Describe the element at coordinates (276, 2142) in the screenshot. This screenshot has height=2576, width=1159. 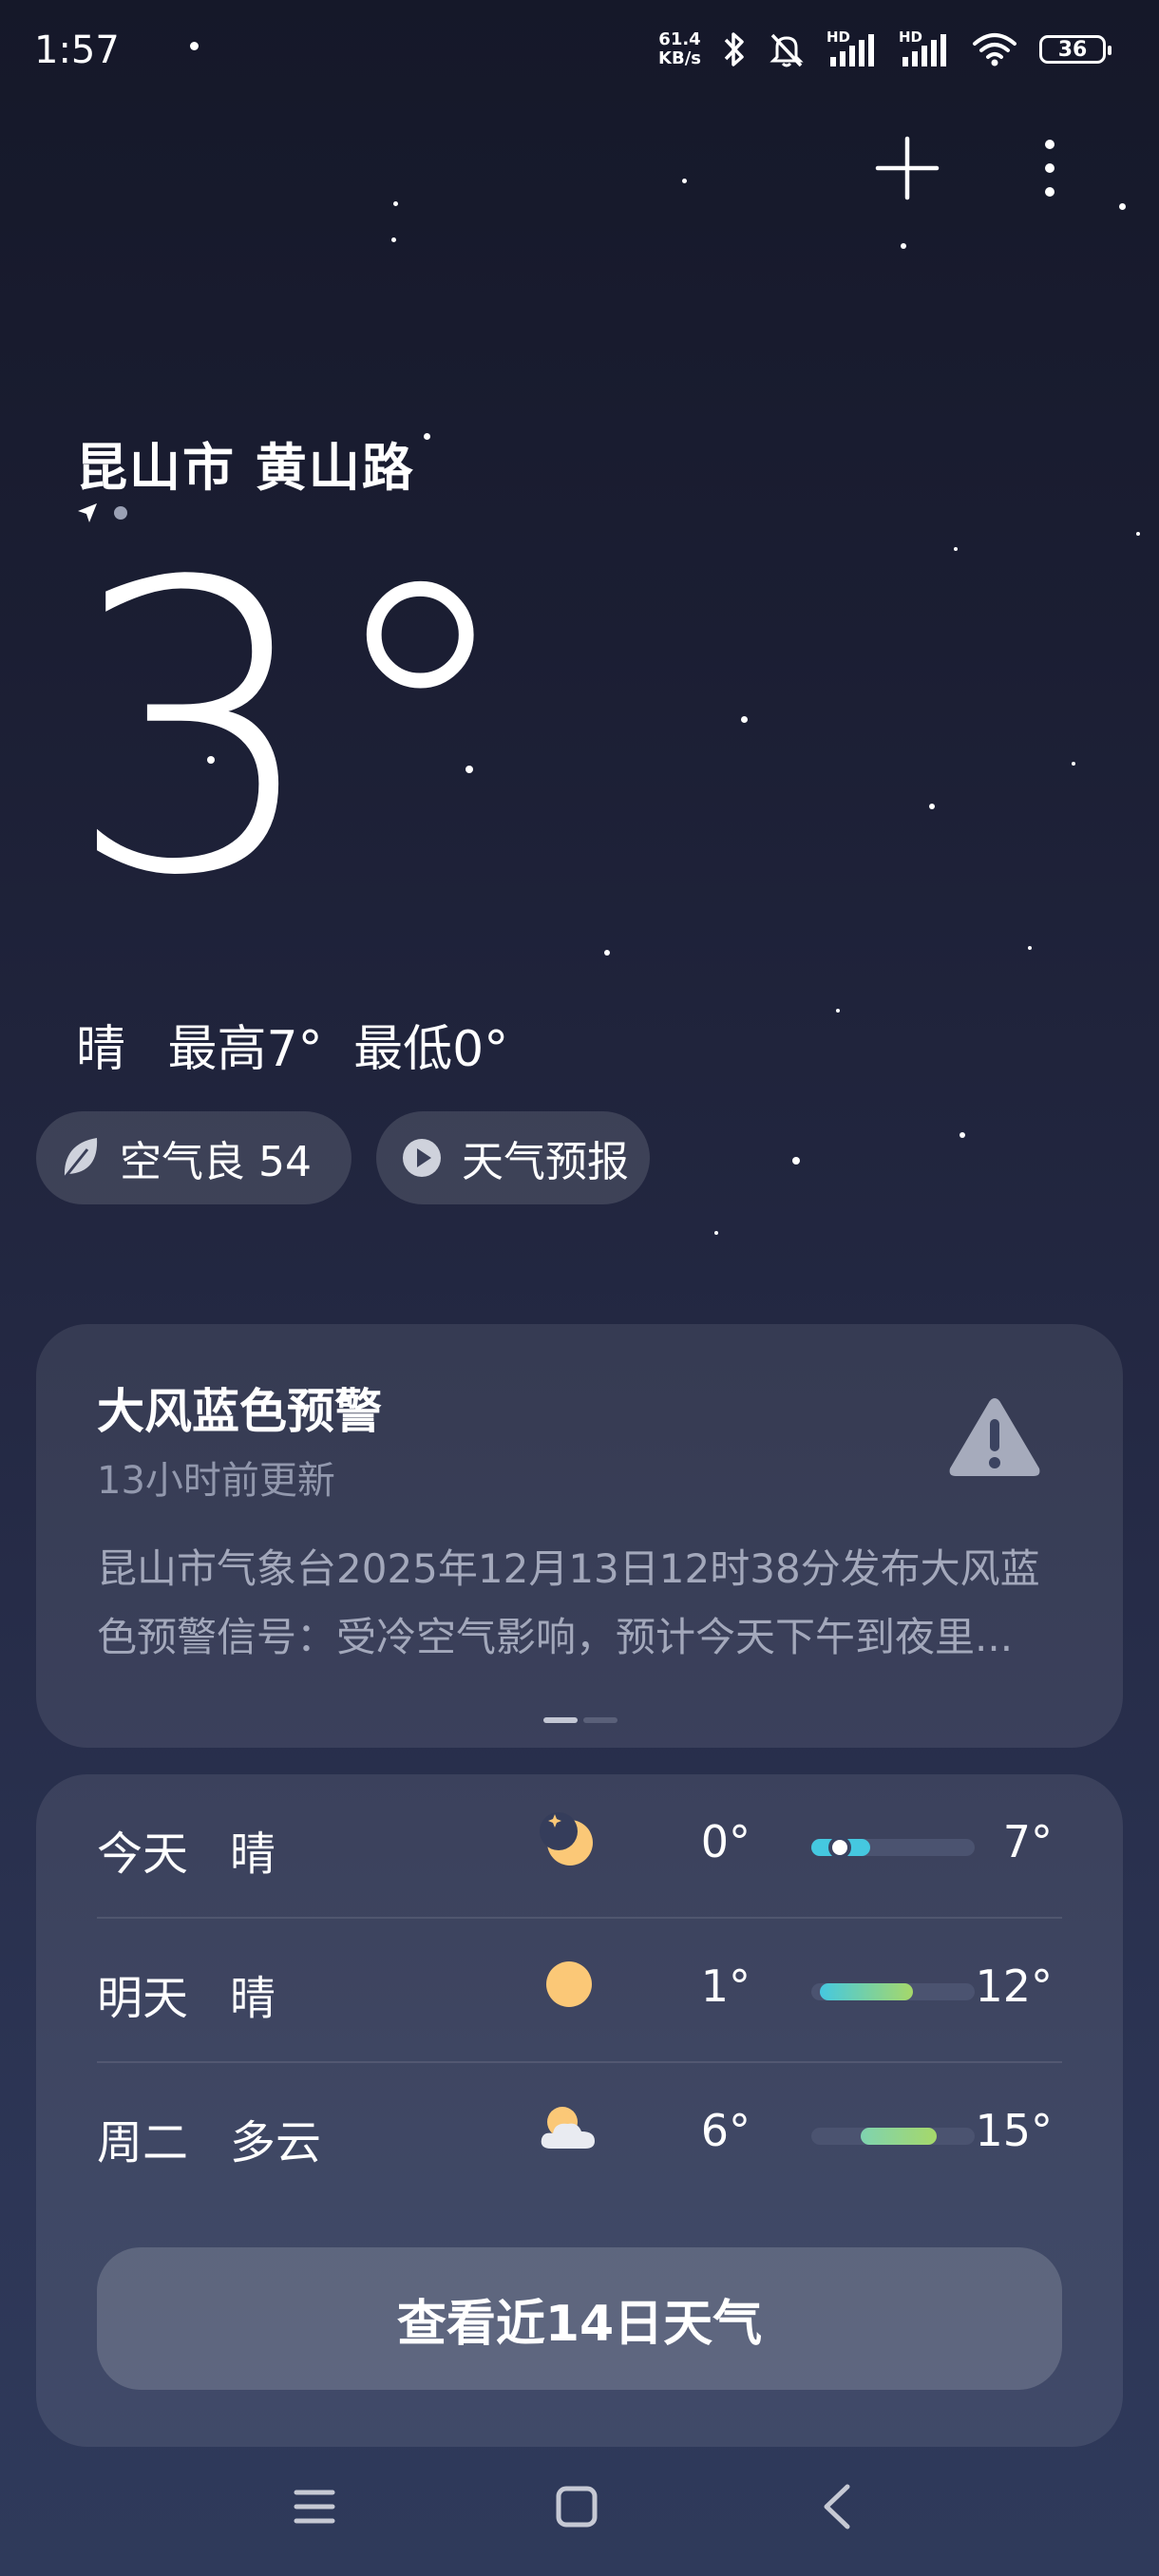
I see `forecast-condition: 多云` at that location.